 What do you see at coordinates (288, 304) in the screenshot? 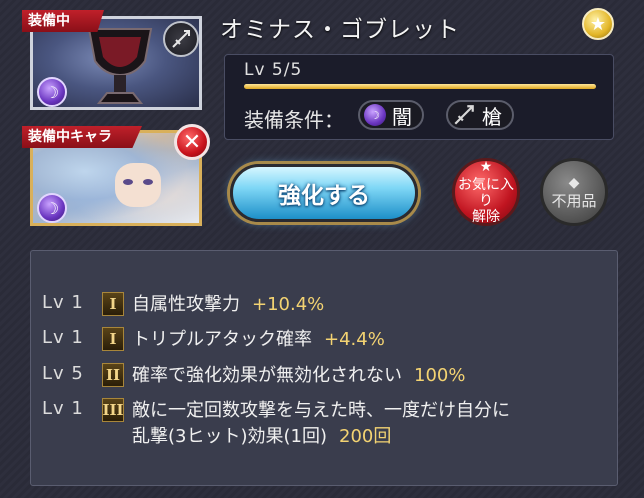
I see `skill-value: +10.4%` at bounding box center [288, 304].